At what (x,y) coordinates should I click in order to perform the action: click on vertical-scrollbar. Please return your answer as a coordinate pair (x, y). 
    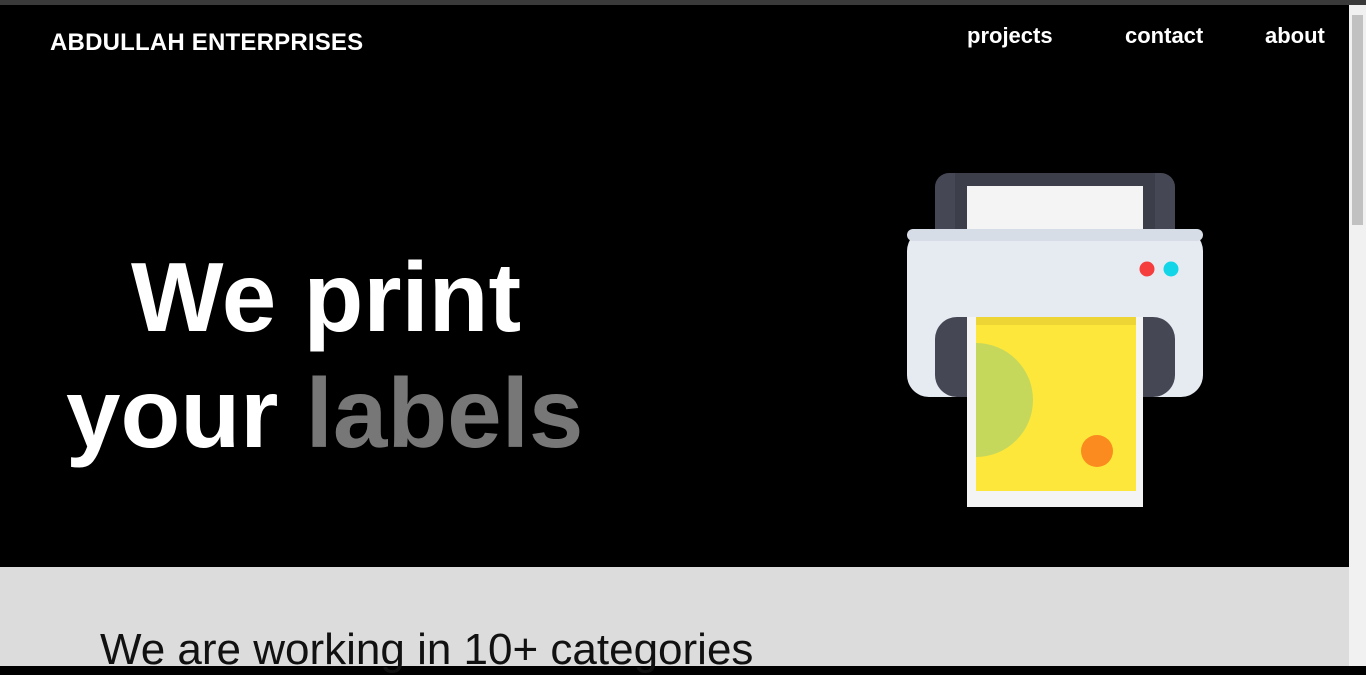
    Looking at the image, I should click on (1357, 335).